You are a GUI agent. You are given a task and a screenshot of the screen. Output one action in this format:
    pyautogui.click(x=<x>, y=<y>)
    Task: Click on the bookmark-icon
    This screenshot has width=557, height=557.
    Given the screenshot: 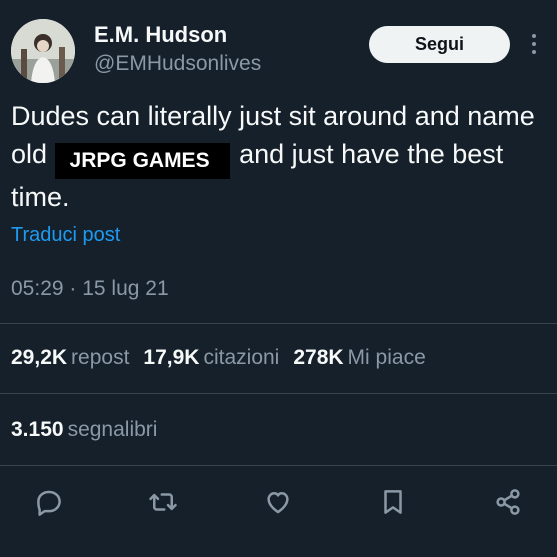 What is the action you would take?
    pyautogui.click(x=393, y=502)
    